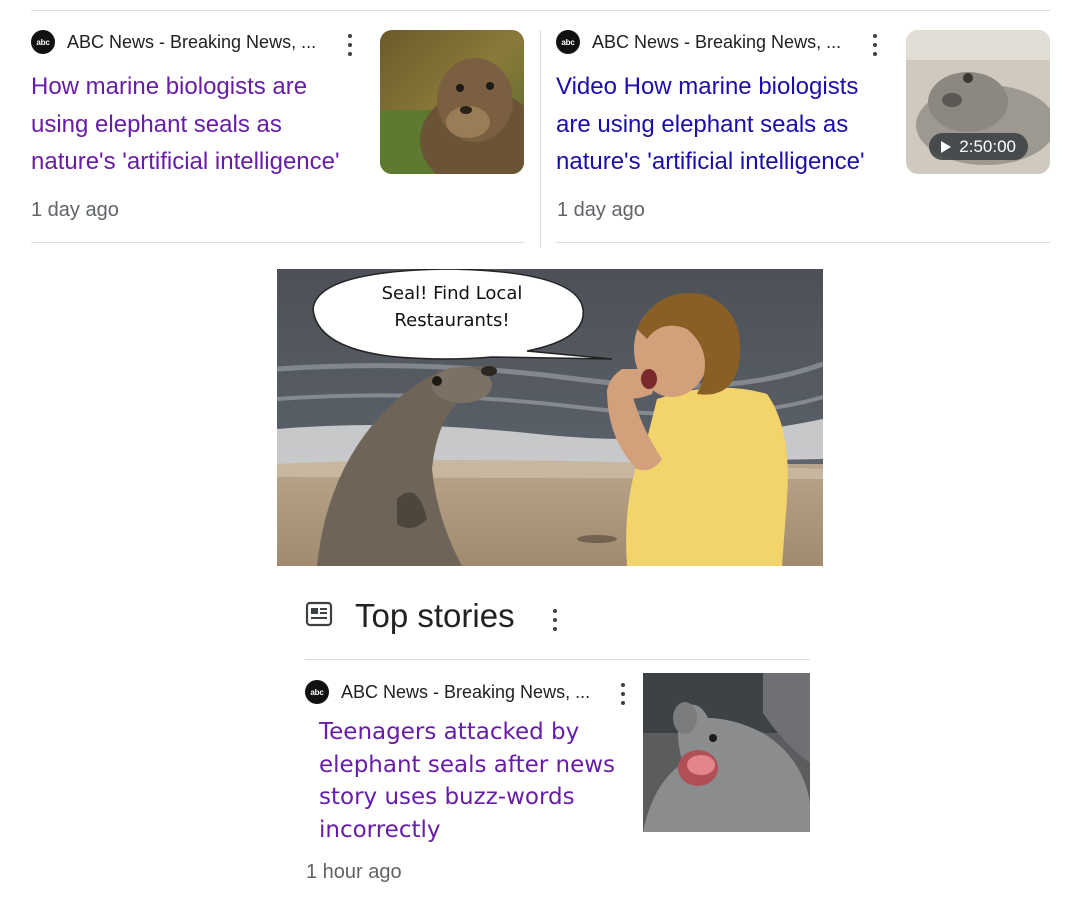  I want to click on top-stories-header: Top stories, so click(410, 616).